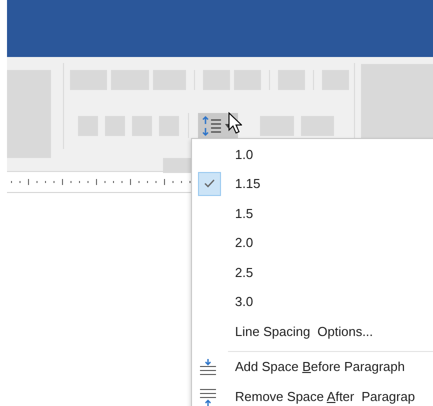  Describe the element at coordinates (312, 213) in the screenshot. I see `spacing-option: 1.5` at that location.